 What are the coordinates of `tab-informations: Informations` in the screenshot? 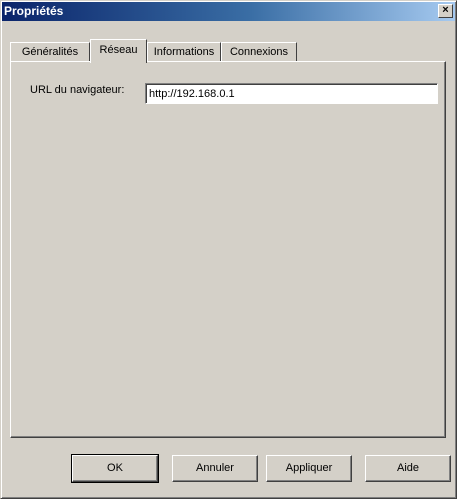 It's located at (184, 51).